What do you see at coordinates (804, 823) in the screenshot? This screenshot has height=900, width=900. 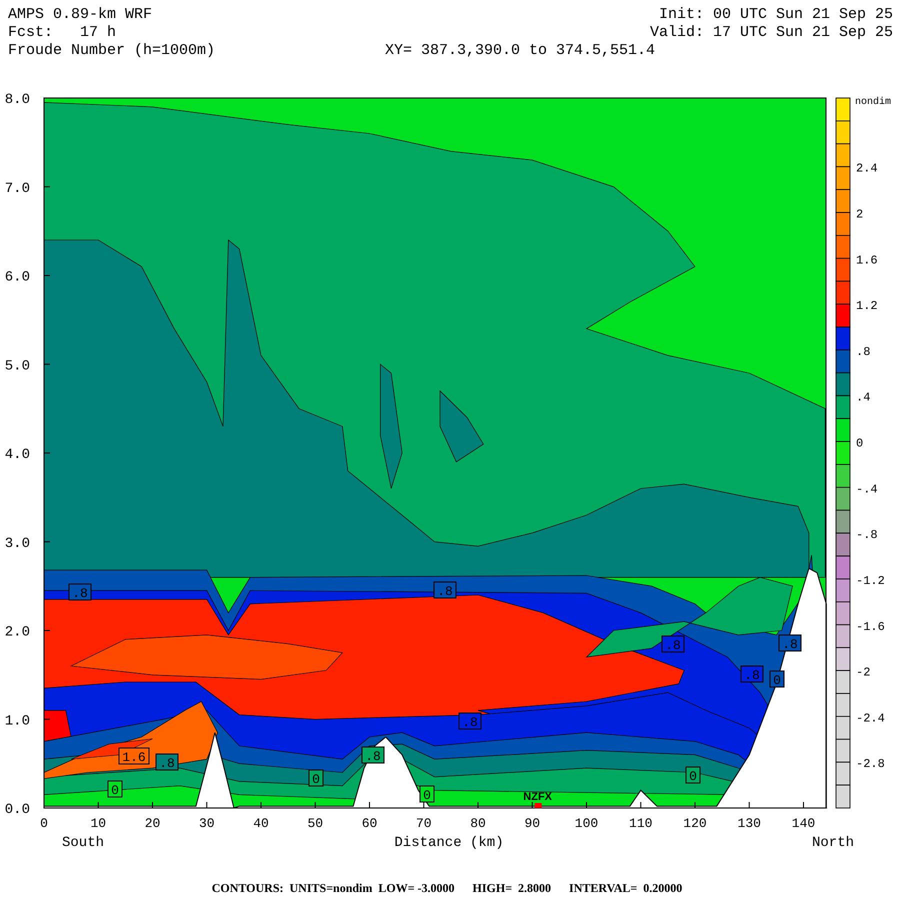 I see `x-tick-label: 140` at bounding box center [804, 823].